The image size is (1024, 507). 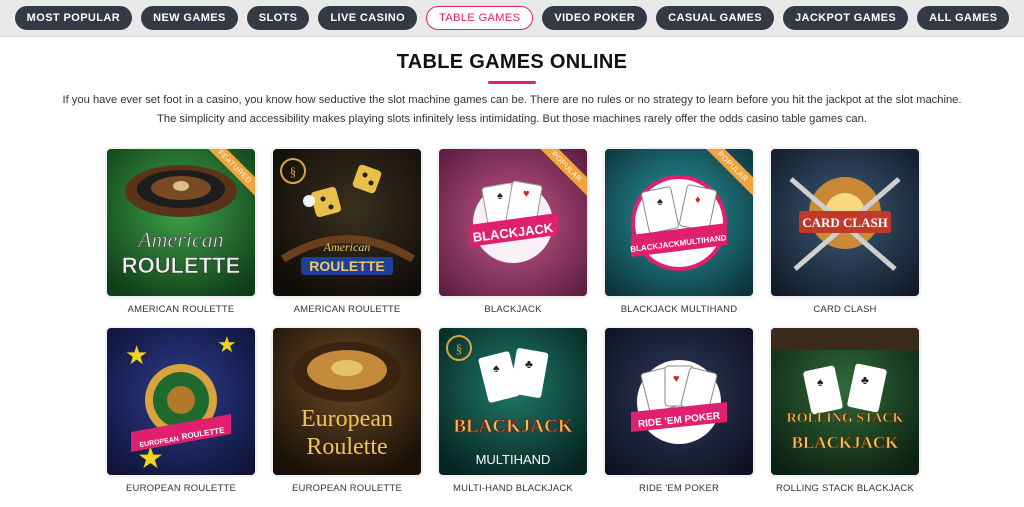 I want to click on game-title: CARD CLASH, so click(x=845, y=309).